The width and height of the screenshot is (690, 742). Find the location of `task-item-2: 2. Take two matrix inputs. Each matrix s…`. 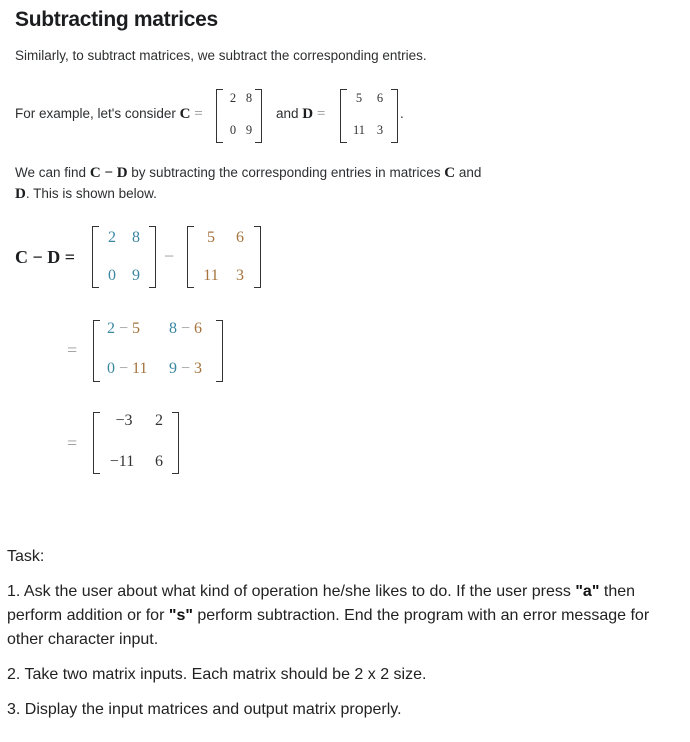

task-item-2: 2. Take two matrix inputs. Each matrix s… is located at coordinates (217, 674).